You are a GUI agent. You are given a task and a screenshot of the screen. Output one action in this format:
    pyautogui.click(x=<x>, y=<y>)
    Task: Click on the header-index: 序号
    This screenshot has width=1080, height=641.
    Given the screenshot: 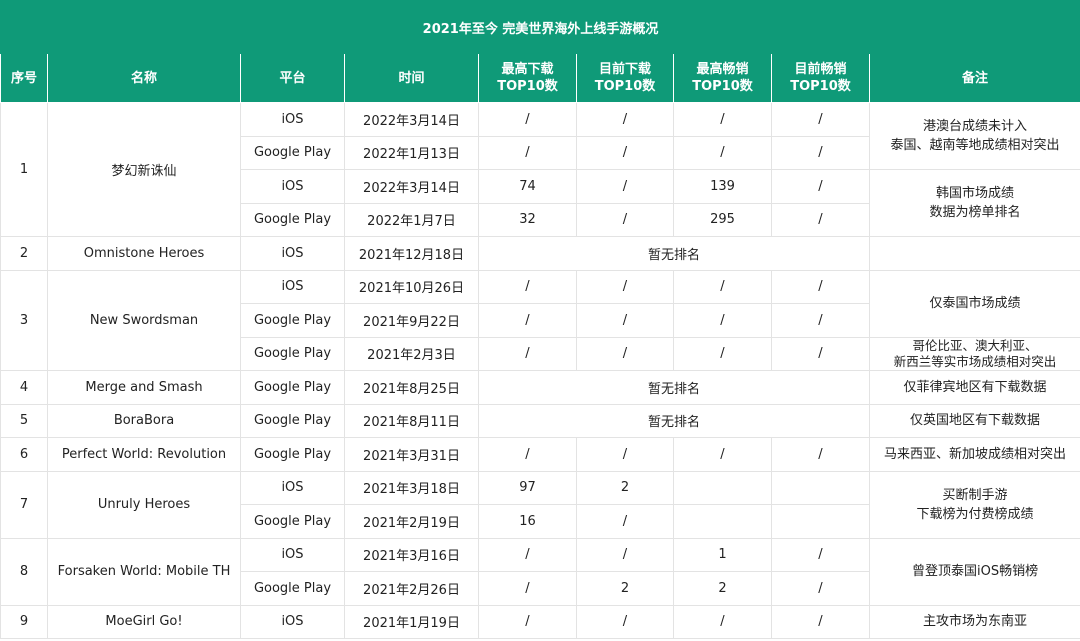 What is the action you would take?
    pyautogui.click(x=24, y=78)
    